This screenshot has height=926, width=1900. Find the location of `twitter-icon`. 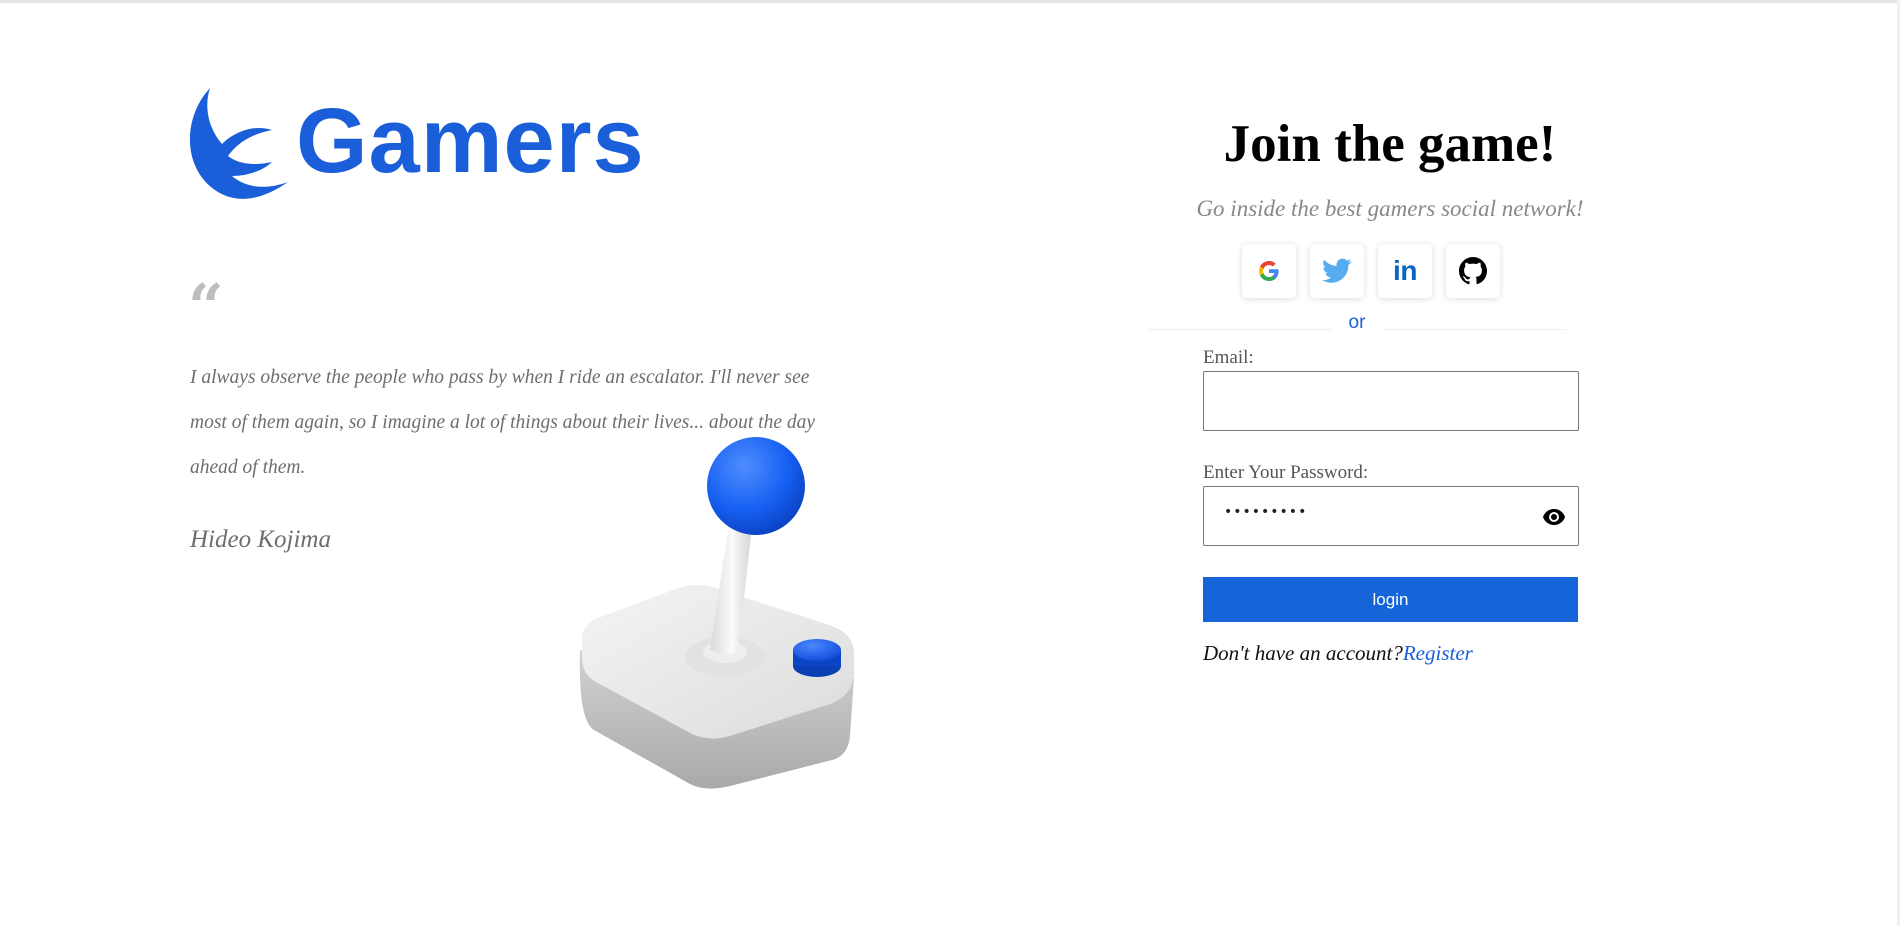

twitter-icon is located at coordinates (1337, 270).